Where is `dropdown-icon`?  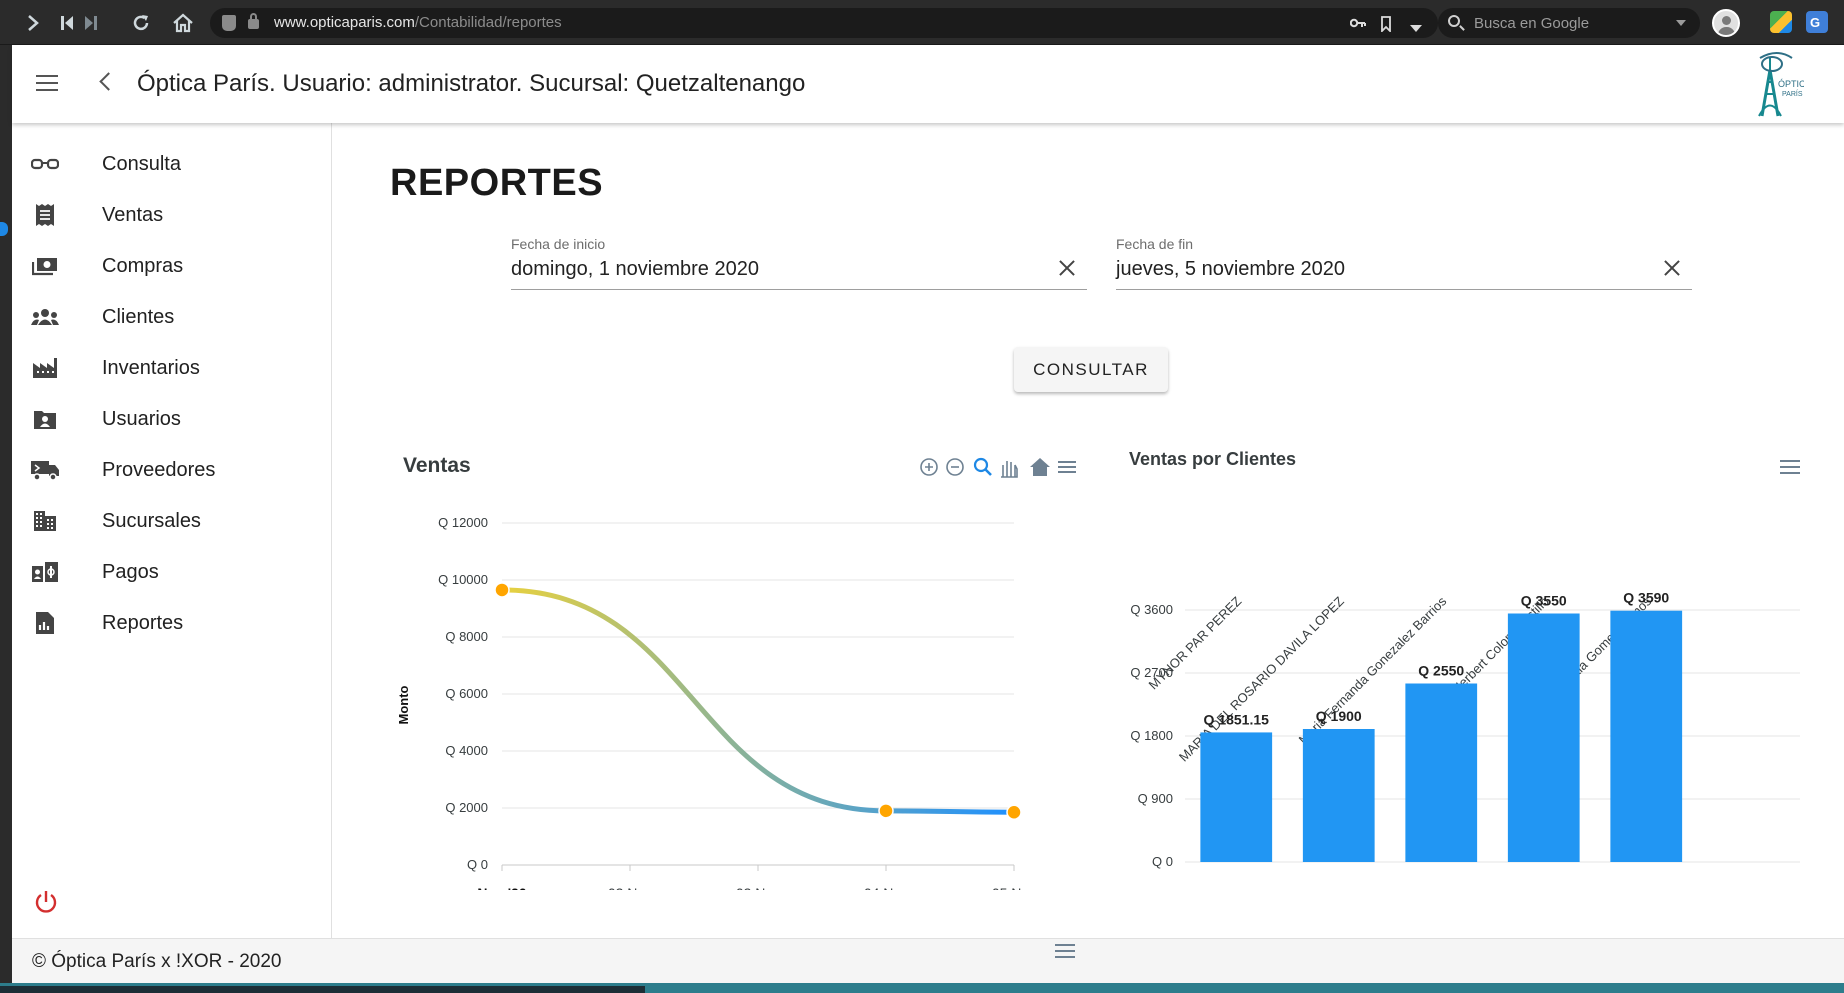 dropdown-icon is located at coordinates (1416, 28).